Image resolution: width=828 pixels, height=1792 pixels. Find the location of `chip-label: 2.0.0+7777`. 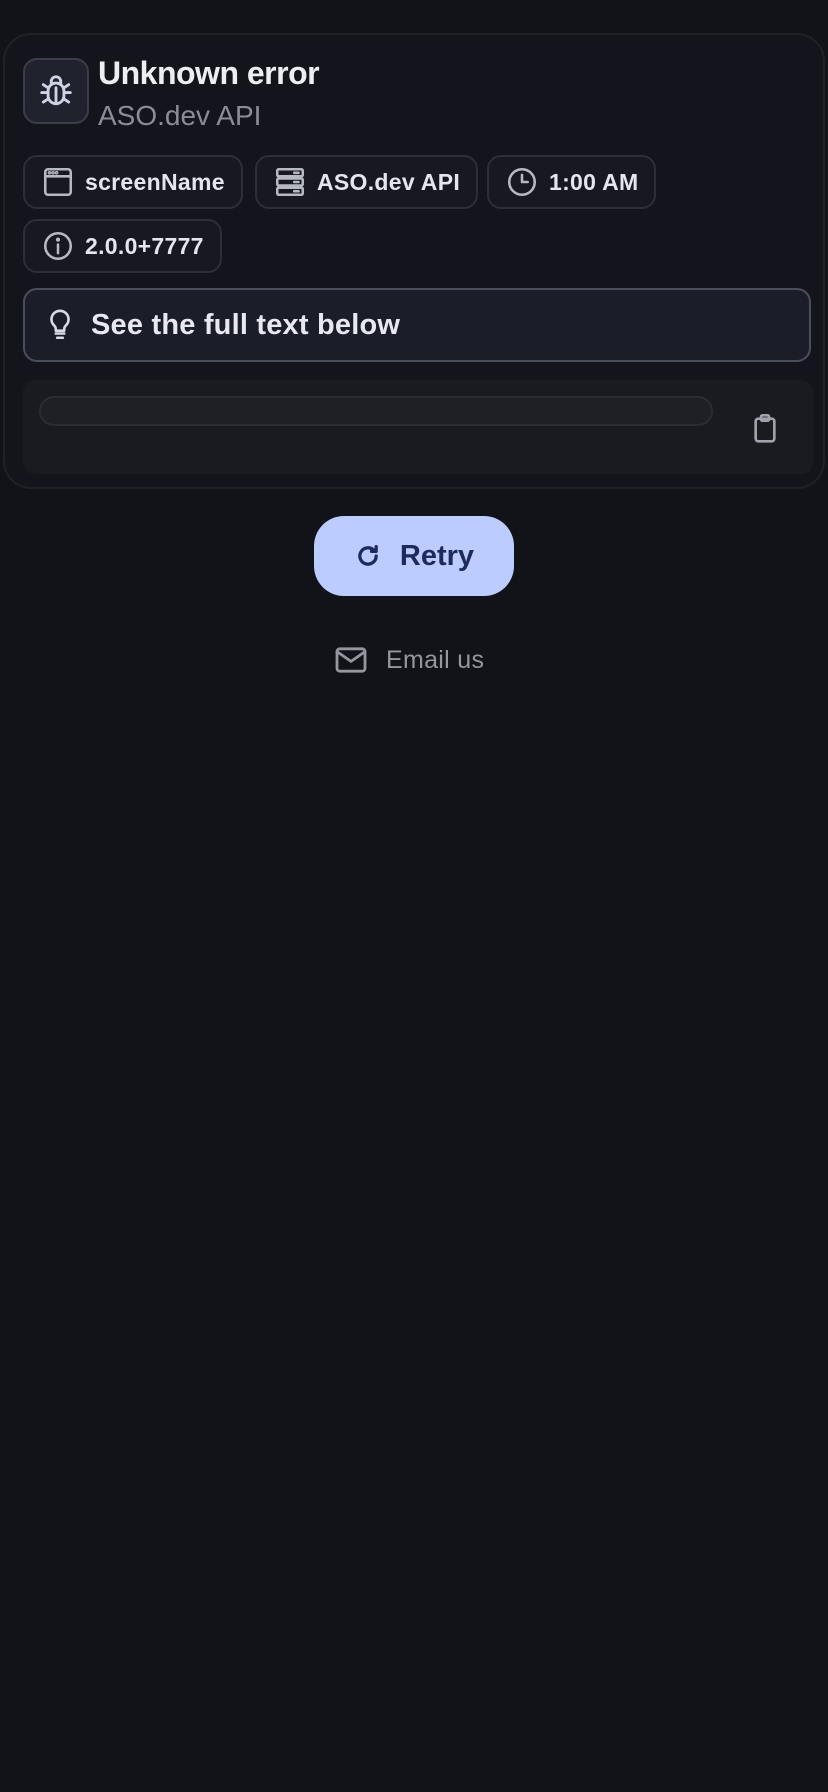

chip-label: 2.0.0+7777 is located at coordinates (144, 245).